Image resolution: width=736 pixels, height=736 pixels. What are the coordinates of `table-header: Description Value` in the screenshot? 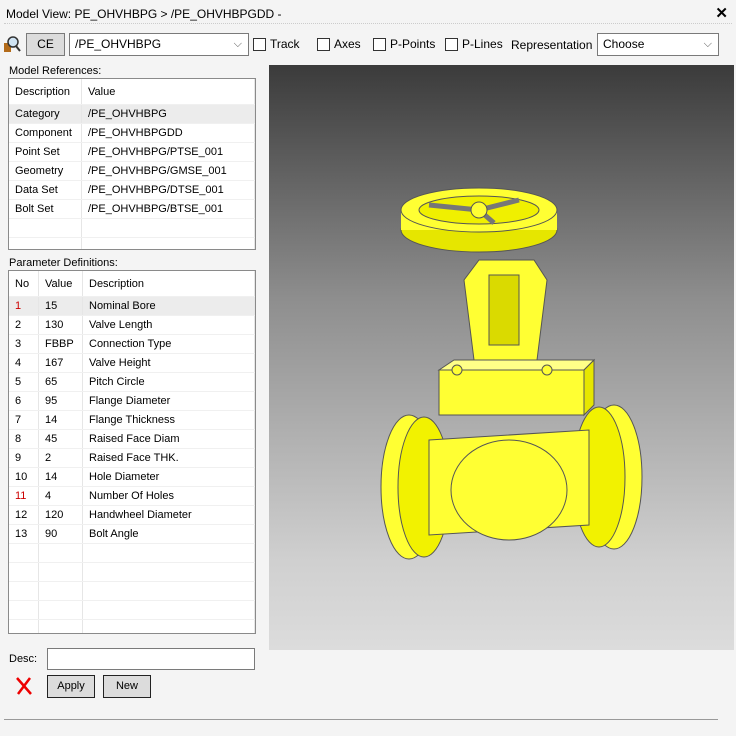 It's located at (132, 92).